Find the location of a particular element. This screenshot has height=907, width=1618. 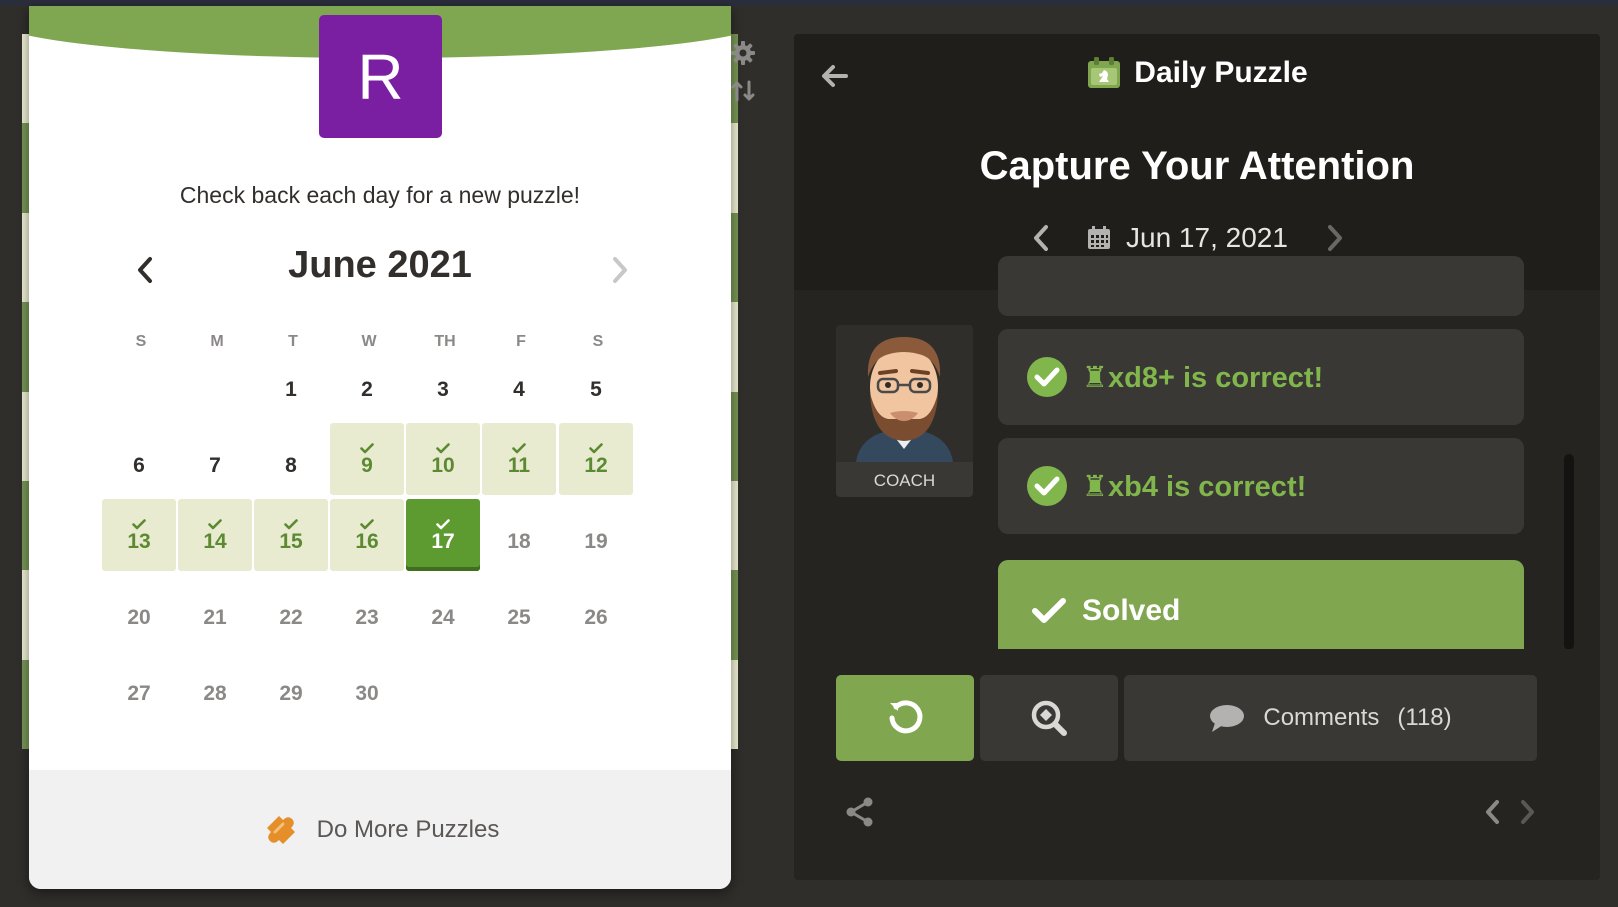

feedback-scrollbar is located at coordinates (1569, 552).